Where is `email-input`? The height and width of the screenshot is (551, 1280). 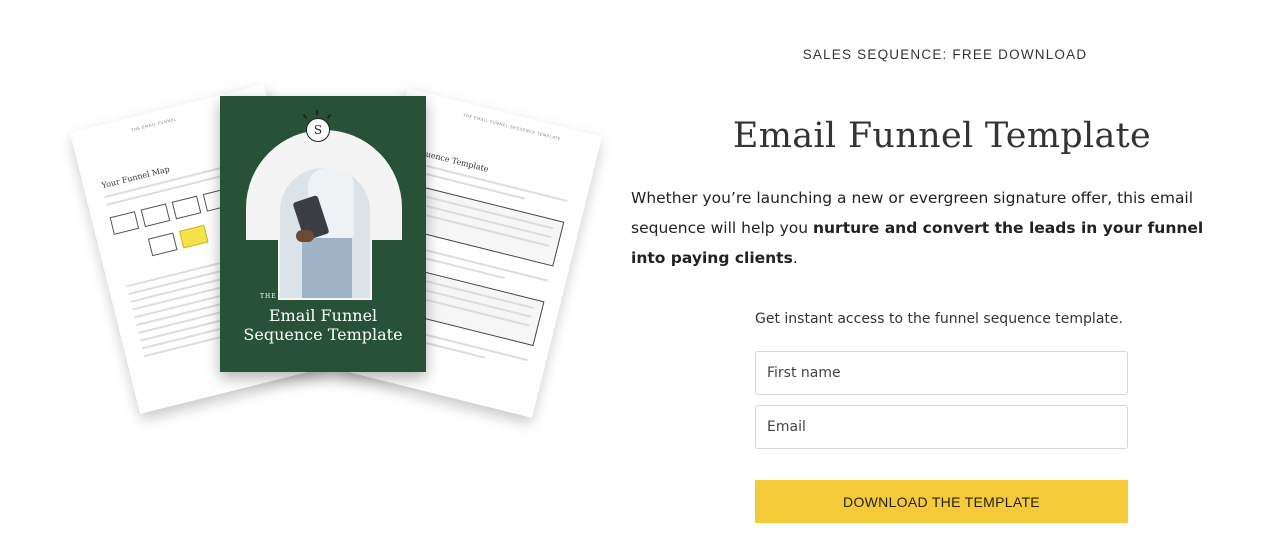
email-input is located at coordinates (941, 427).